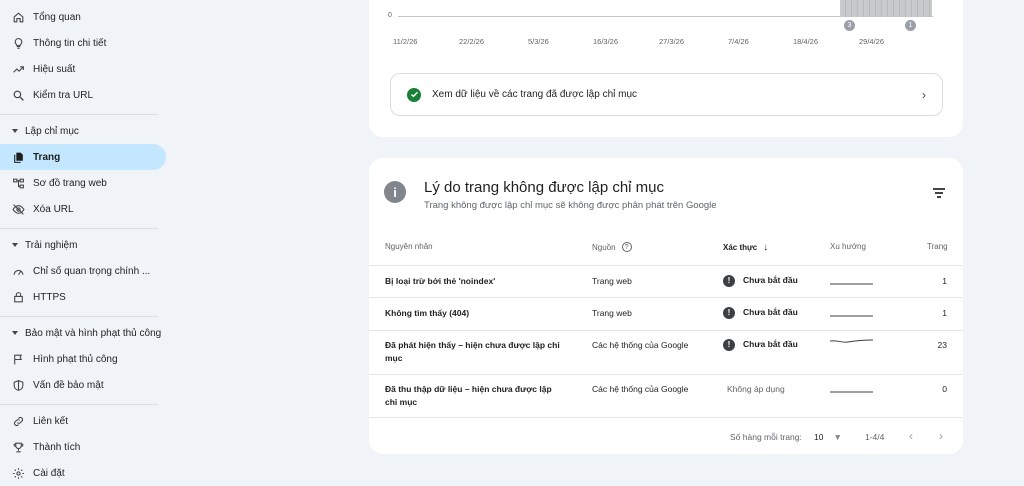 The width and height of the screenshot is (1024, 486). Describe the element at coordinates (63, 95) in the screenshot. I see `sidebar-item-label: Kiểm tra URL` at that location.